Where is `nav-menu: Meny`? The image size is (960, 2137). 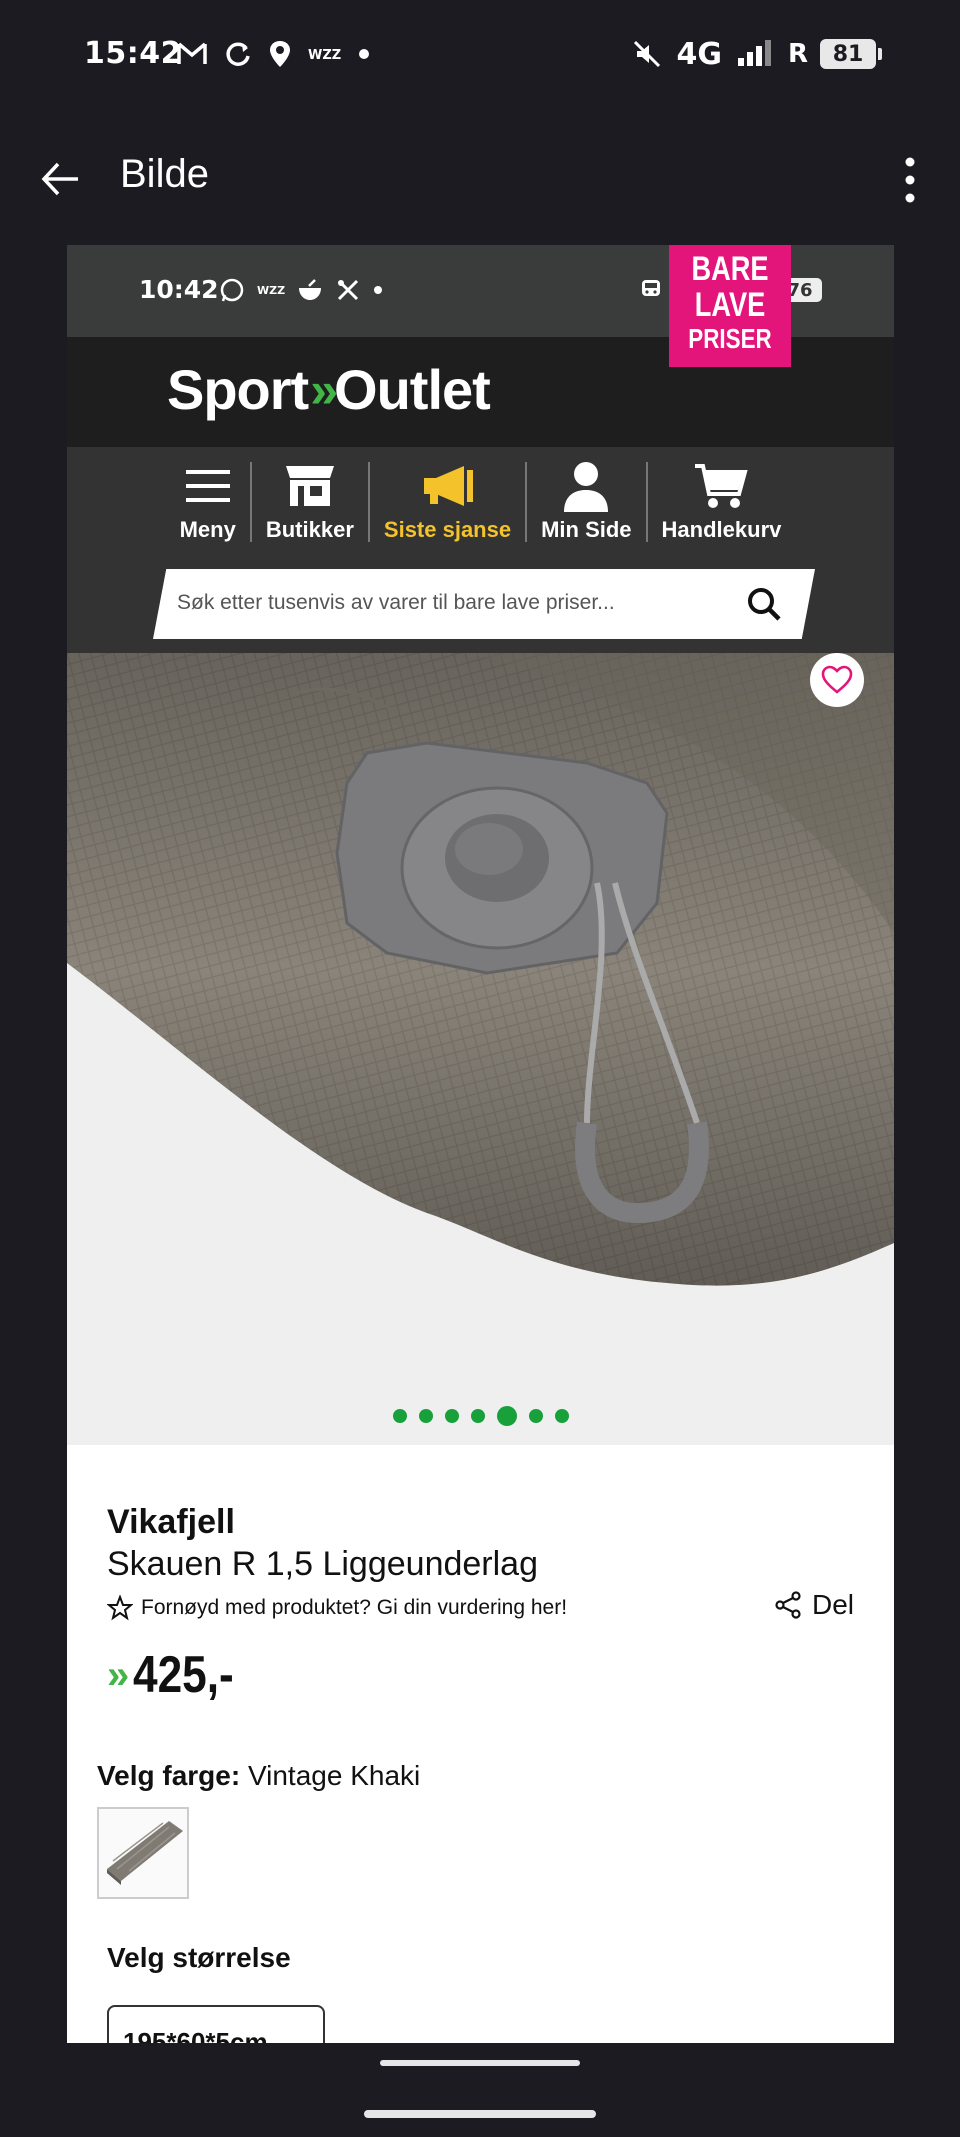 nav-menu: Meny is located at coordinates (208, 502).